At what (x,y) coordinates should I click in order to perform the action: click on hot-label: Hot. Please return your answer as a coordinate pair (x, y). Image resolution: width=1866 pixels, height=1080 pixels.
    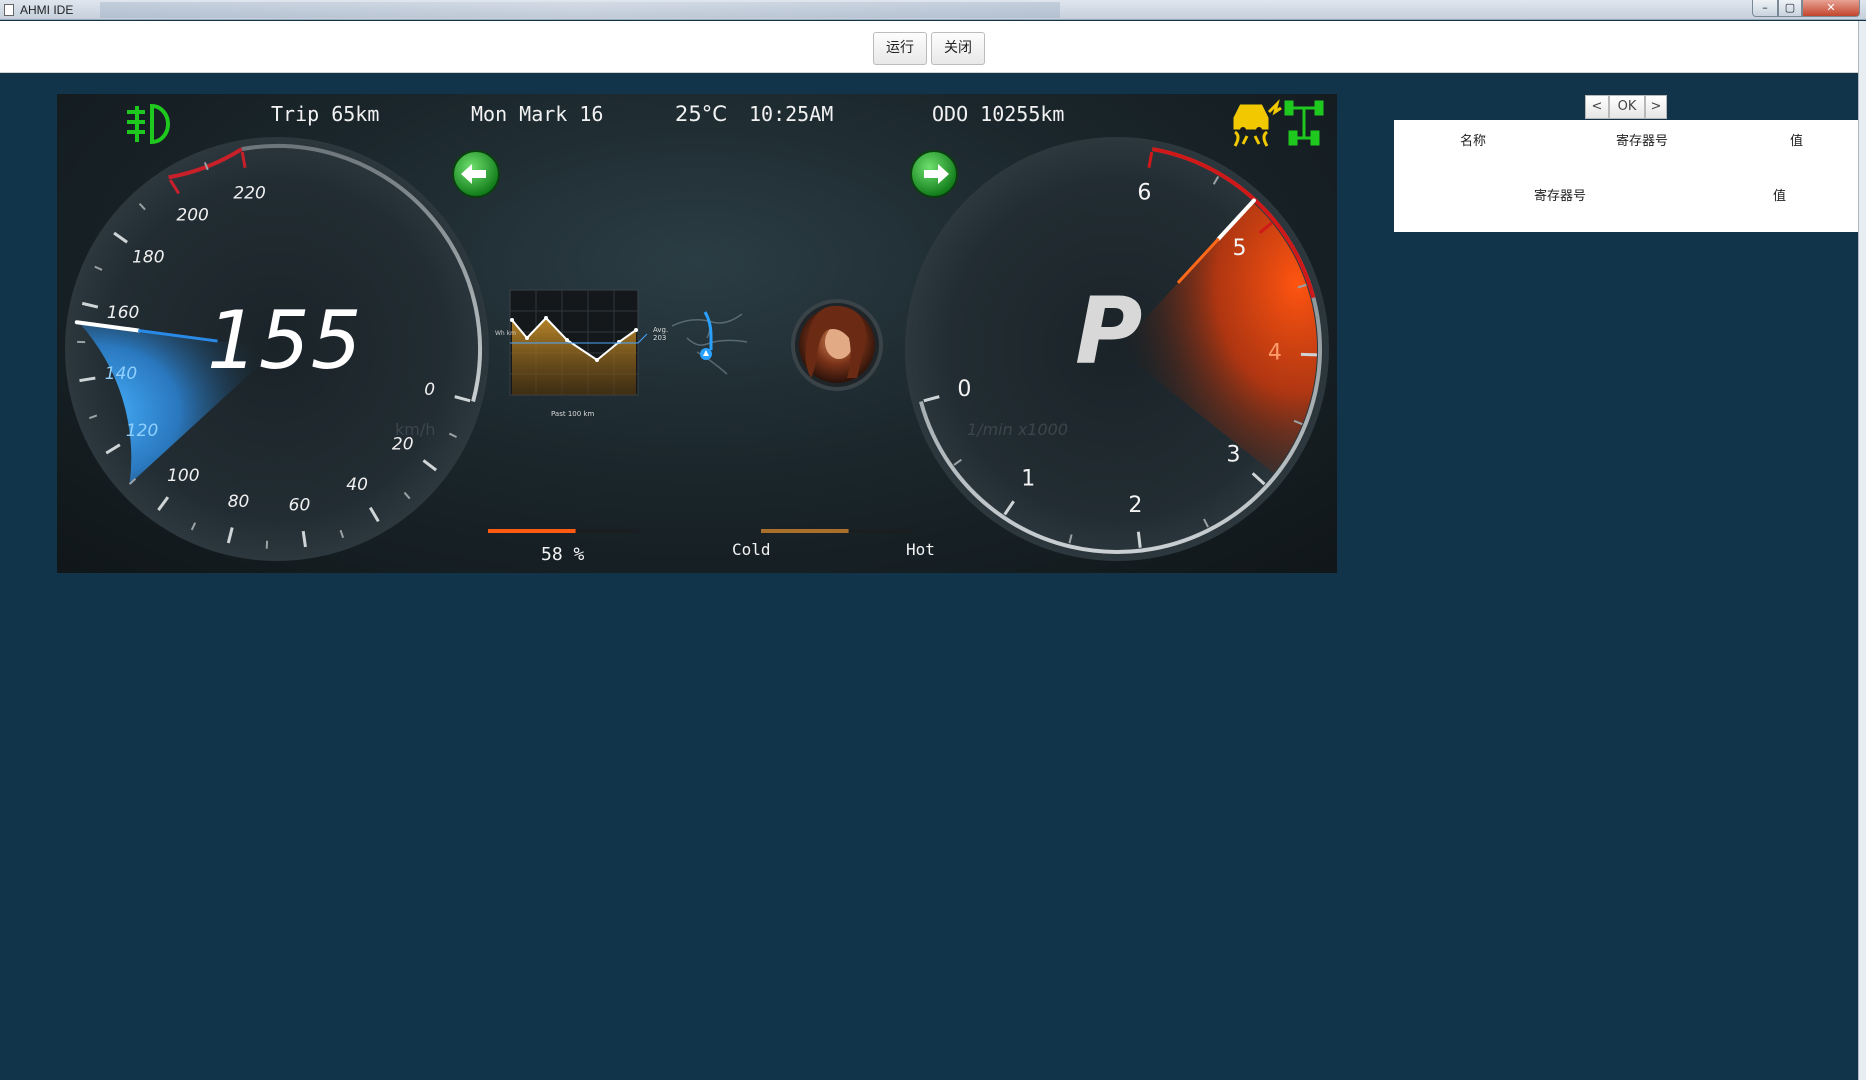
    Looking at the image, I should click on (920, 549).